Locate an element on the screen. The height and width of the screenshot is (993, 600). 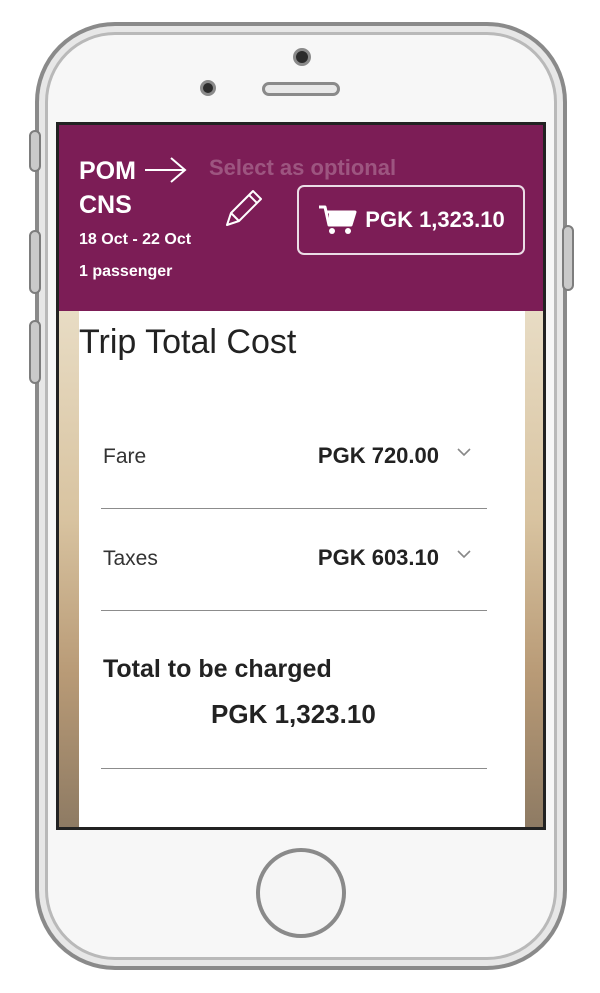
sensor is located at coordinates (208, 88).